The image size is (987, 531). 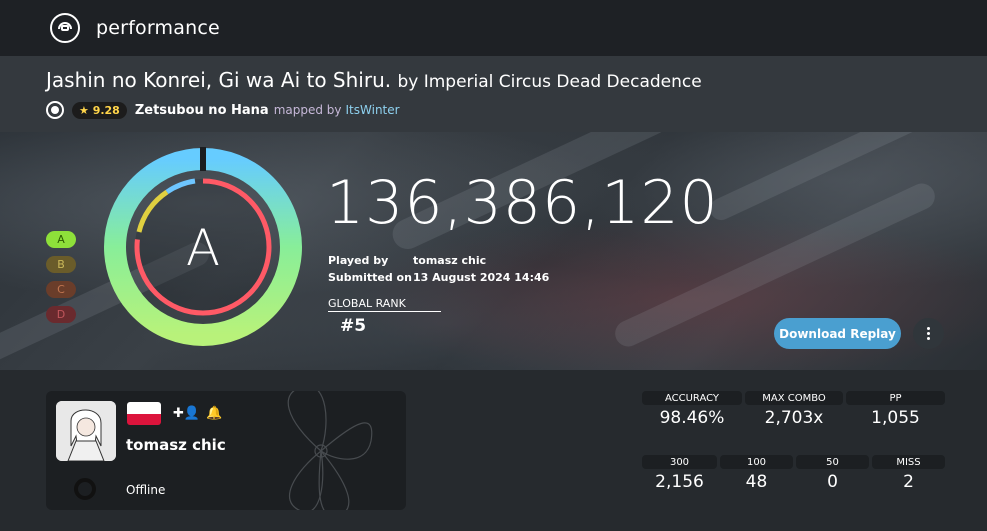 I want to click on global-rank-value: #5, so click(x=353, y=326).